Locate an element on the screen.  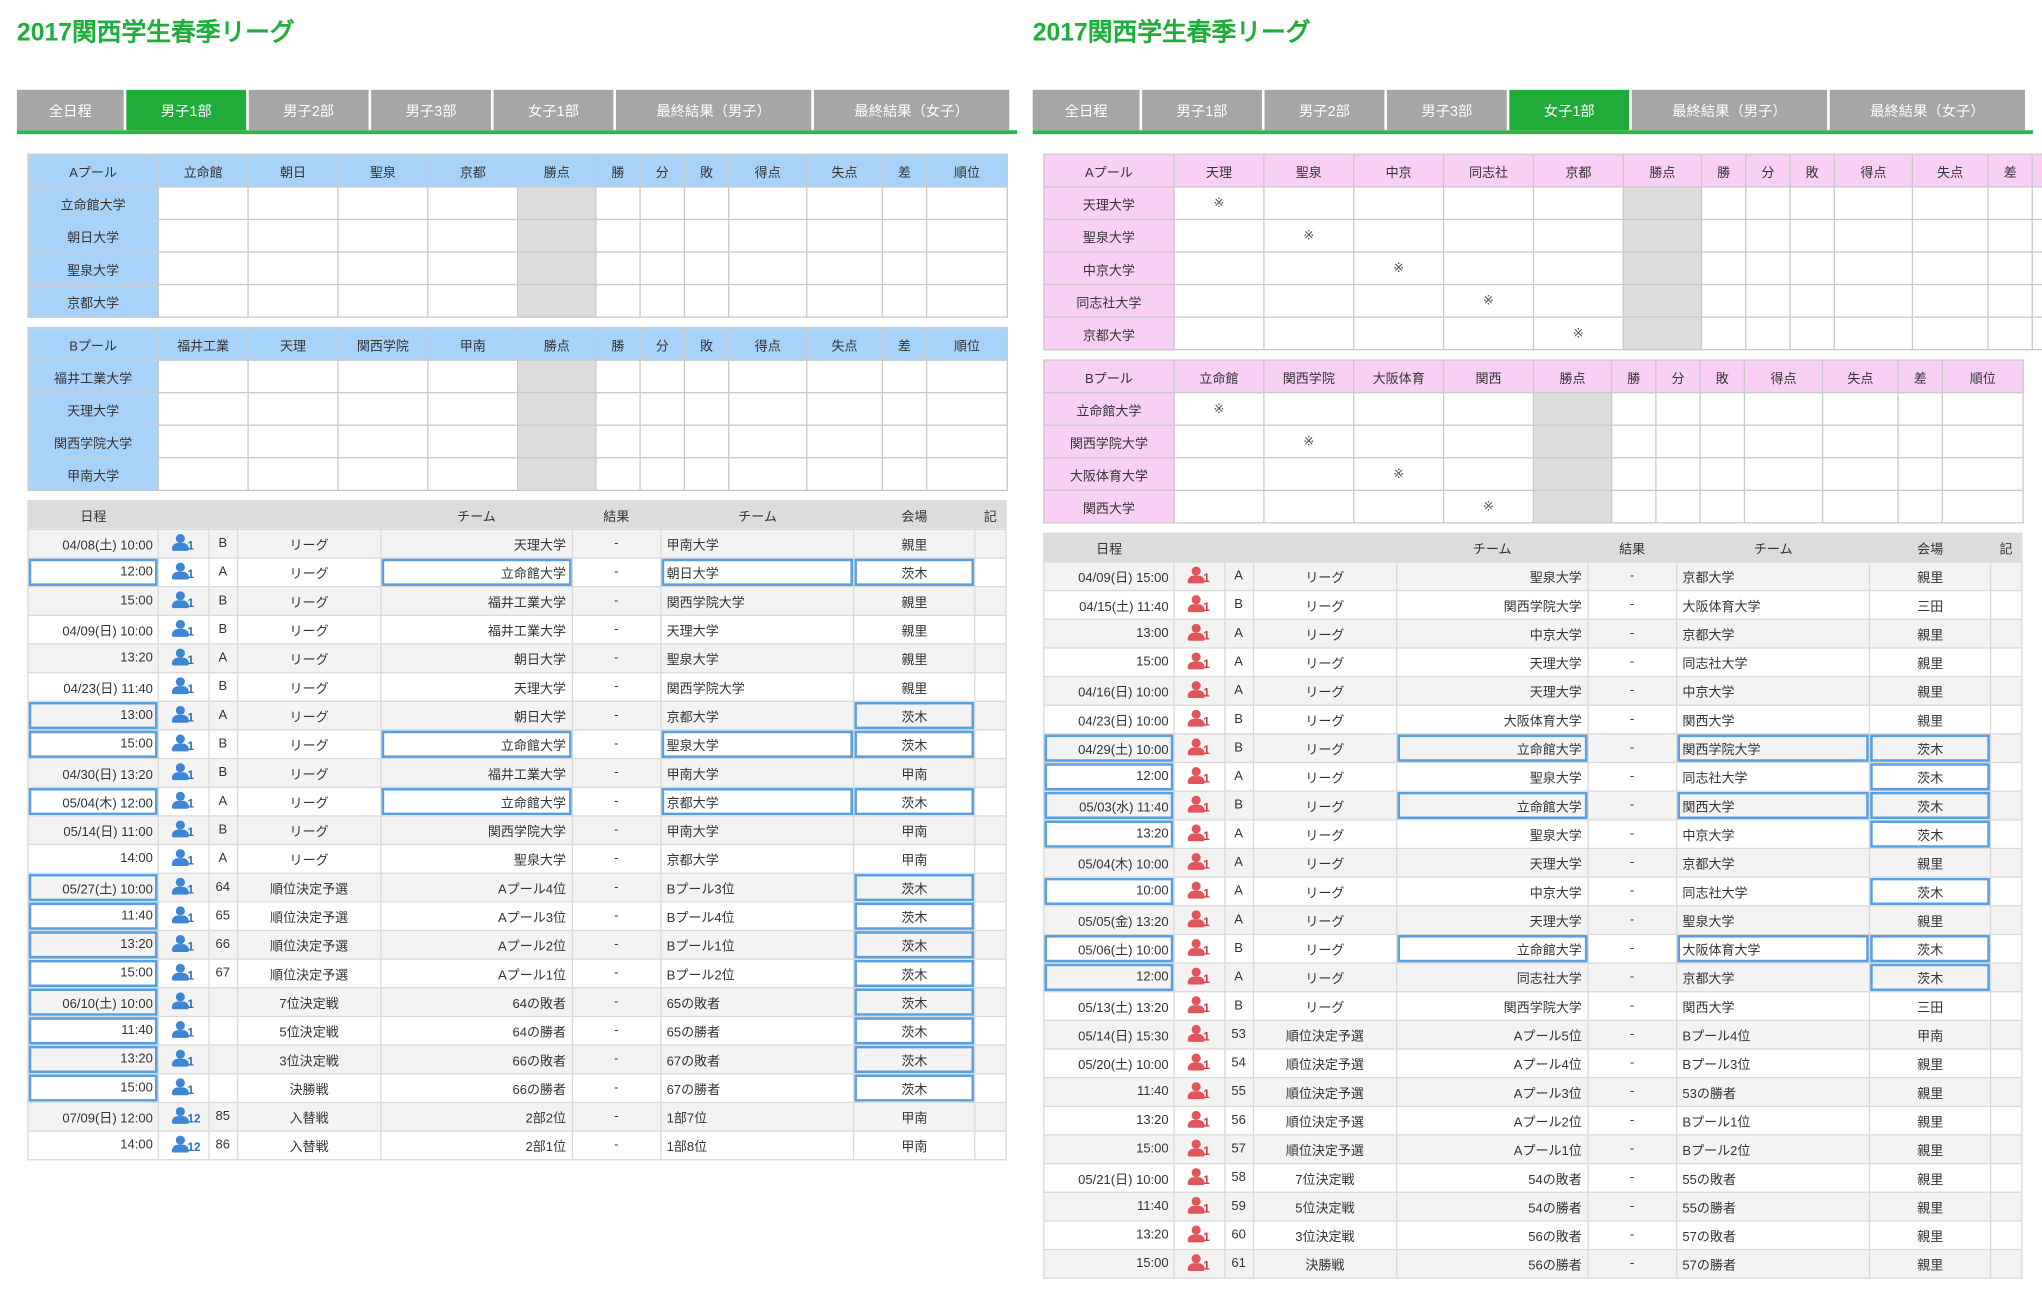
match-team-home: 54の勝者 is located at coordinates (1492, 1206).